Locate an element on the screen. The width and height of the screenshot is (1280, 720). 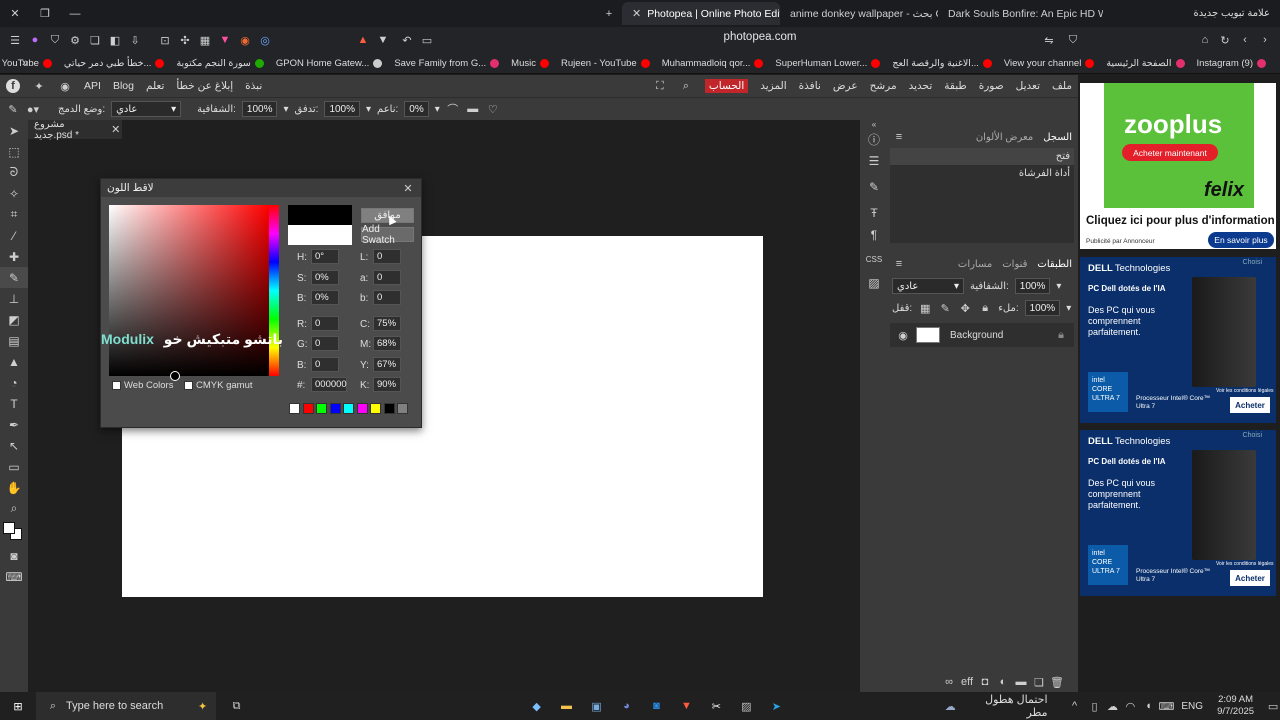
fill-input: 100% is located at coordinates (1042, 308).